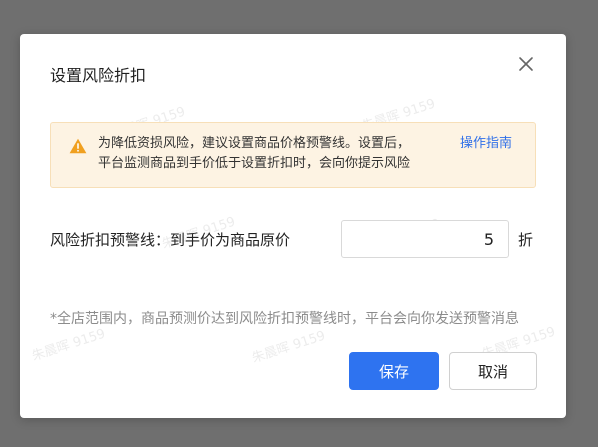 The height and width of the screenshot is (447, 598). I want to click on risk-discount-label: 风险折扣预警线：到手价为商品原价, so click(170, 240).